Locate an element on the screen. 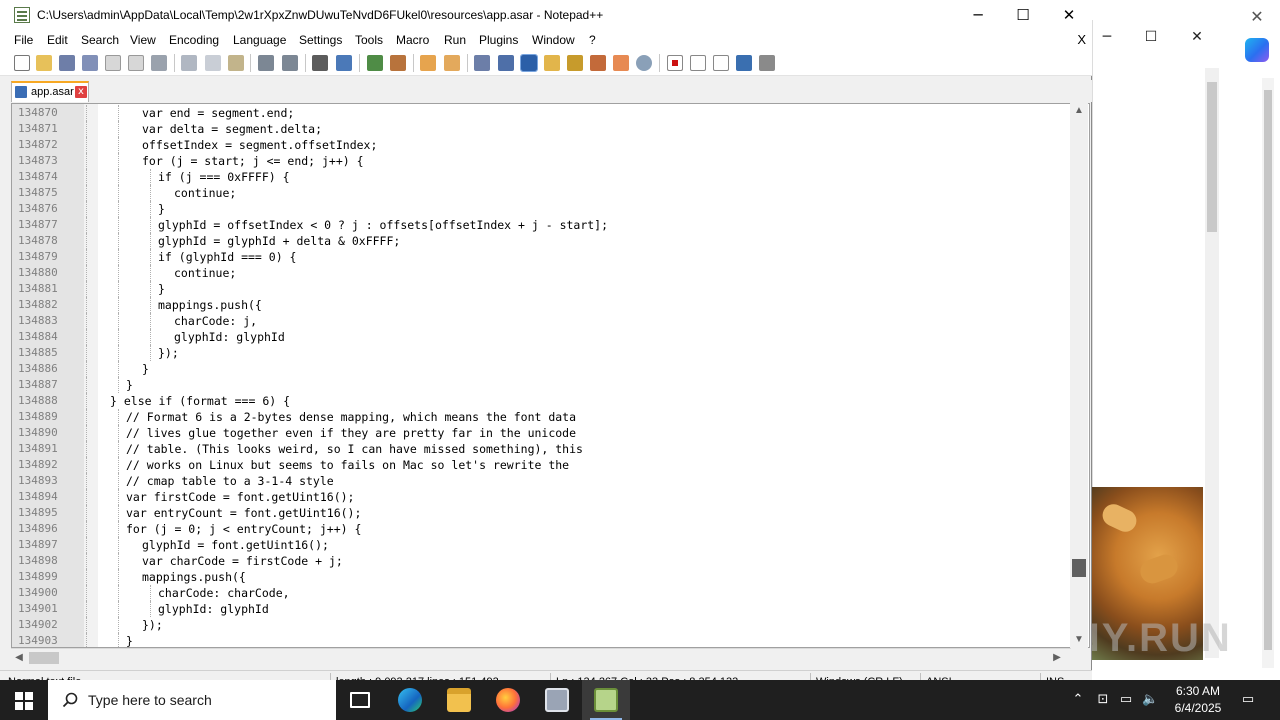  code-line: 134882 mappings.push({ is located at coordinates (542, 305).